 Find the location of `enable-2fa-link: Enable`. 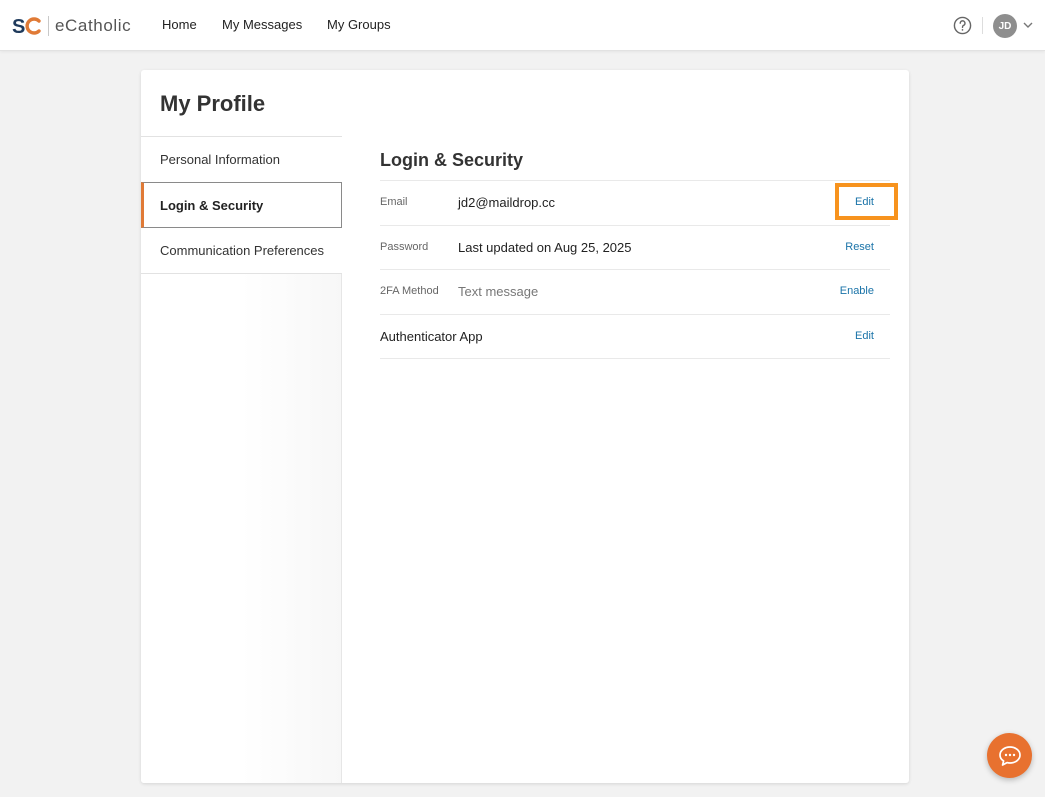

enable-2fa-link: Enable is located at coordinates (857, 291).